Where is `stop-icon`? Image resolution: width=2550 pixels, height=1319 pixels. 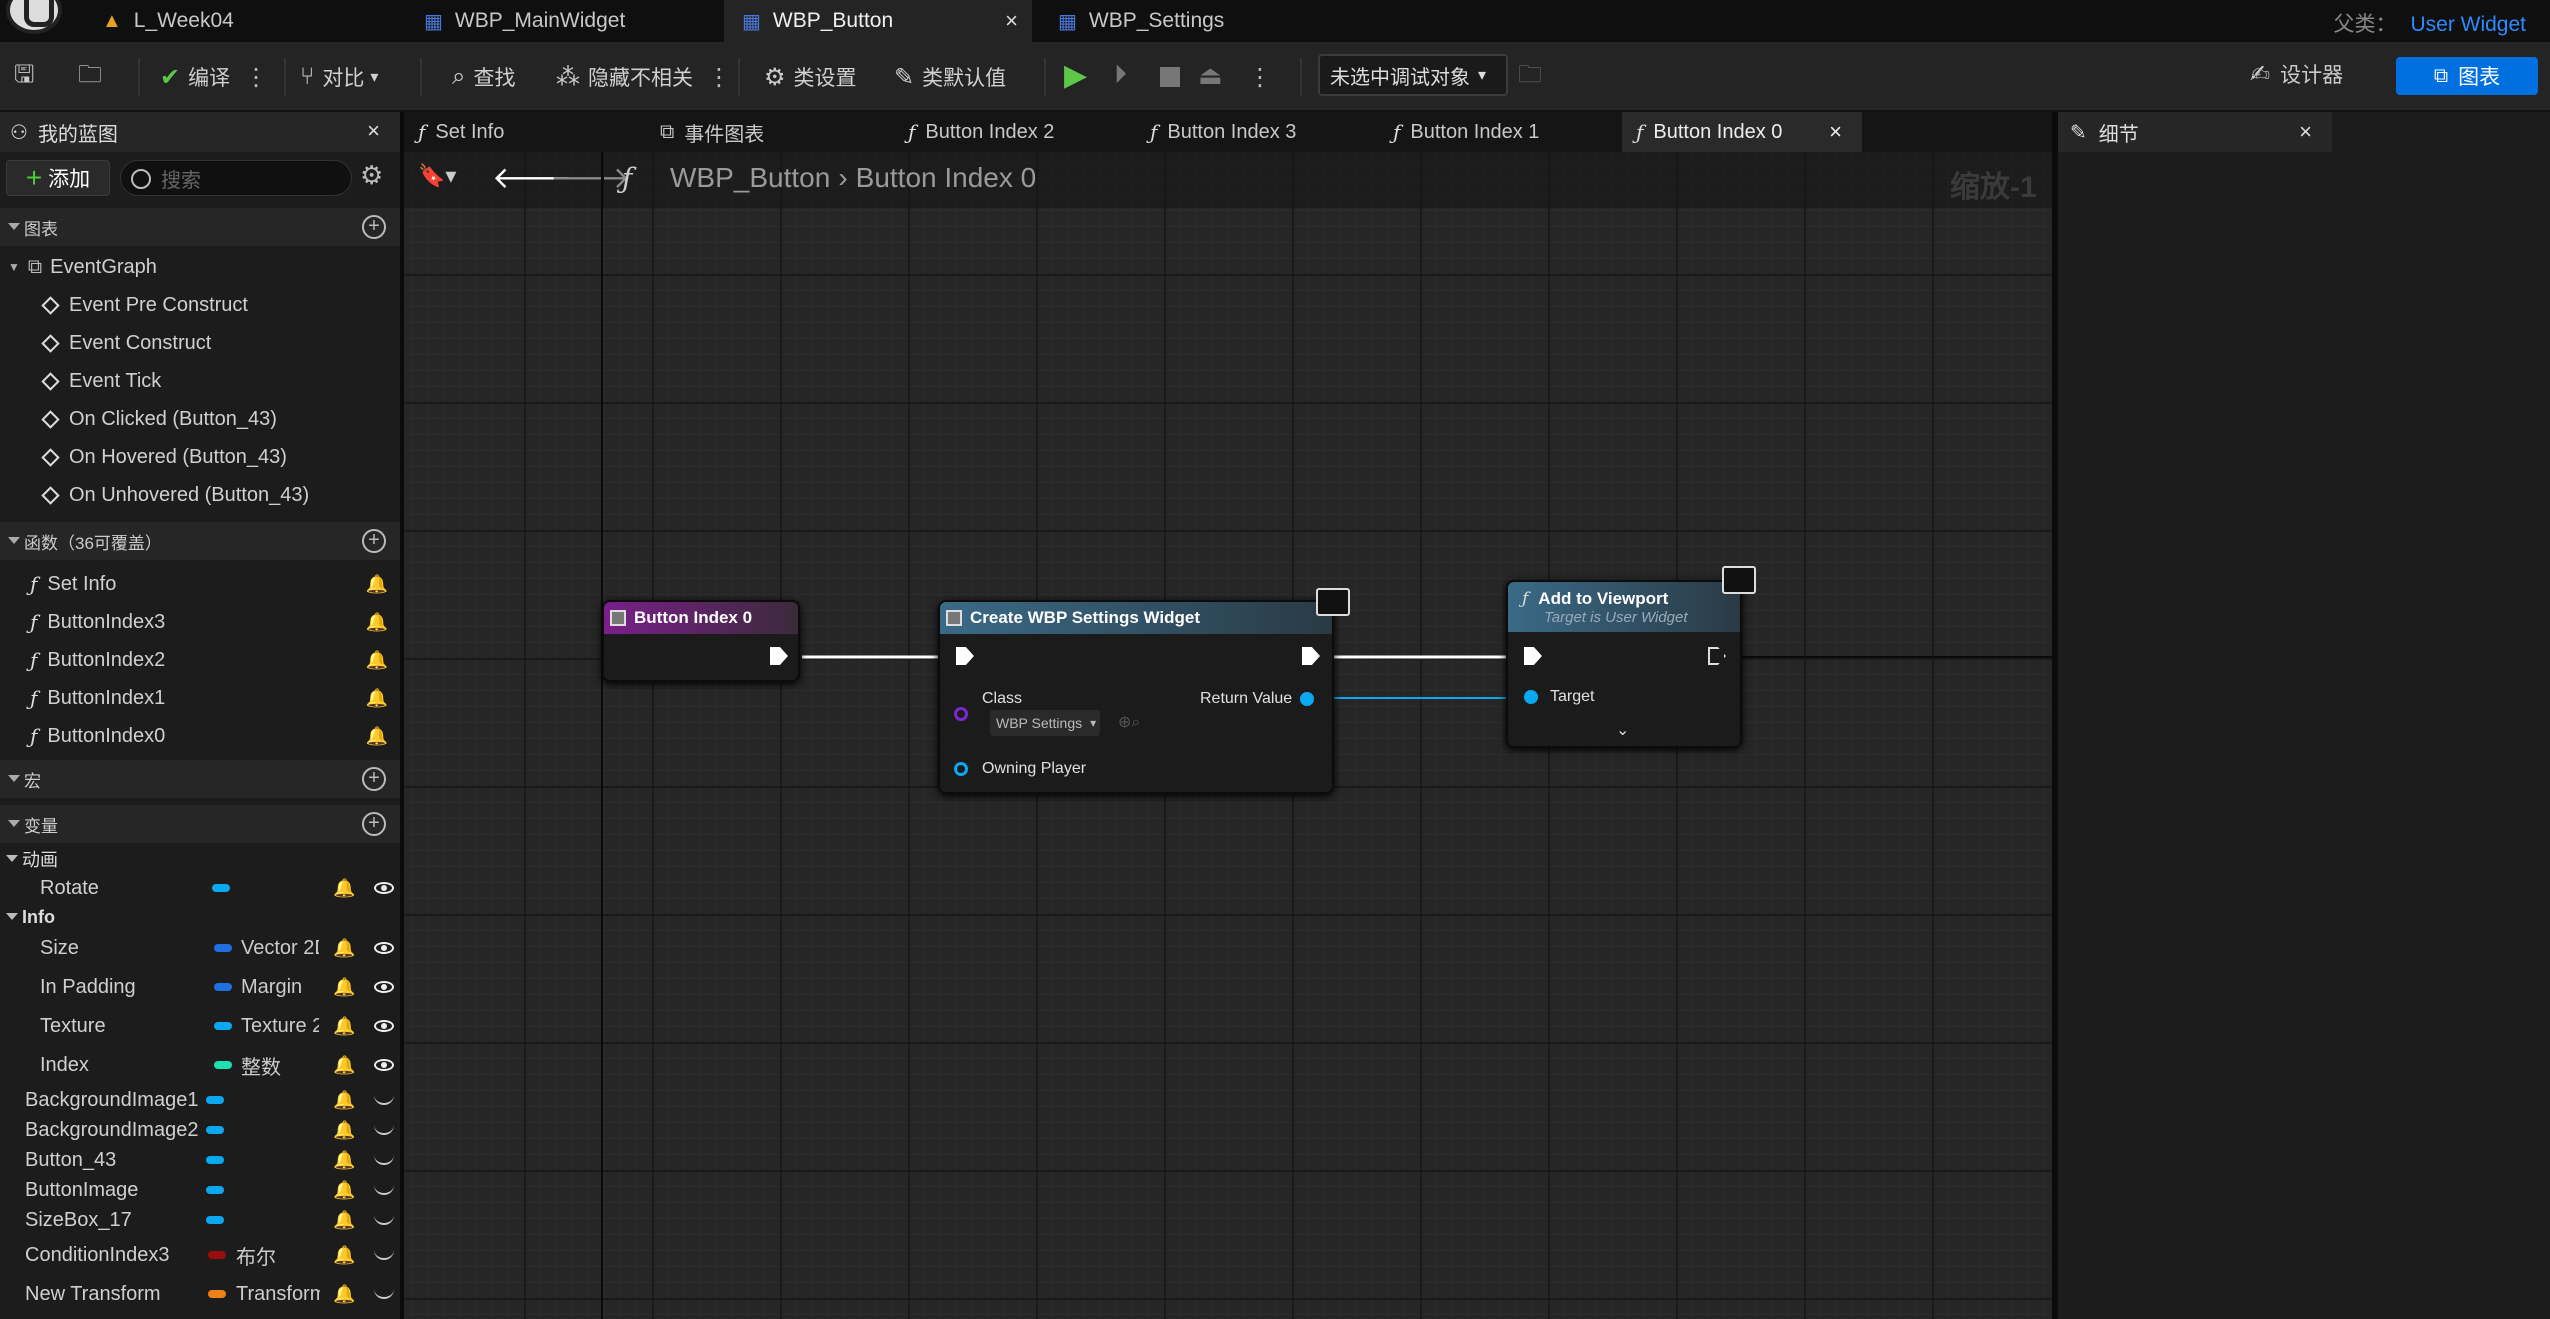 stop-icon is located at coordinates (1170, 77).